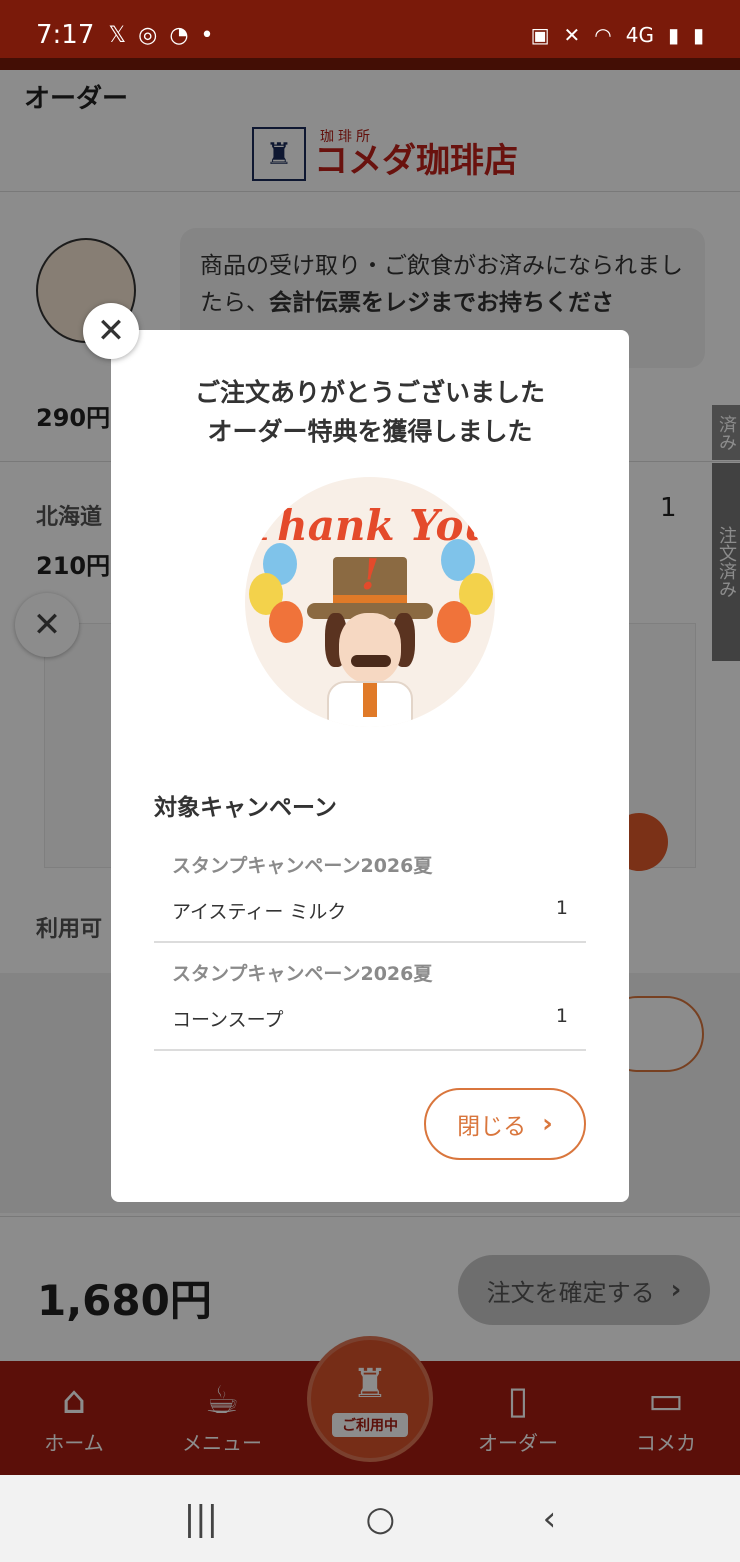 The height and width of the screenshot is (1562, 740). Describe the element at coordinates (550, 1519) in the screenshot. I see `back-icon: ‹` at that location.